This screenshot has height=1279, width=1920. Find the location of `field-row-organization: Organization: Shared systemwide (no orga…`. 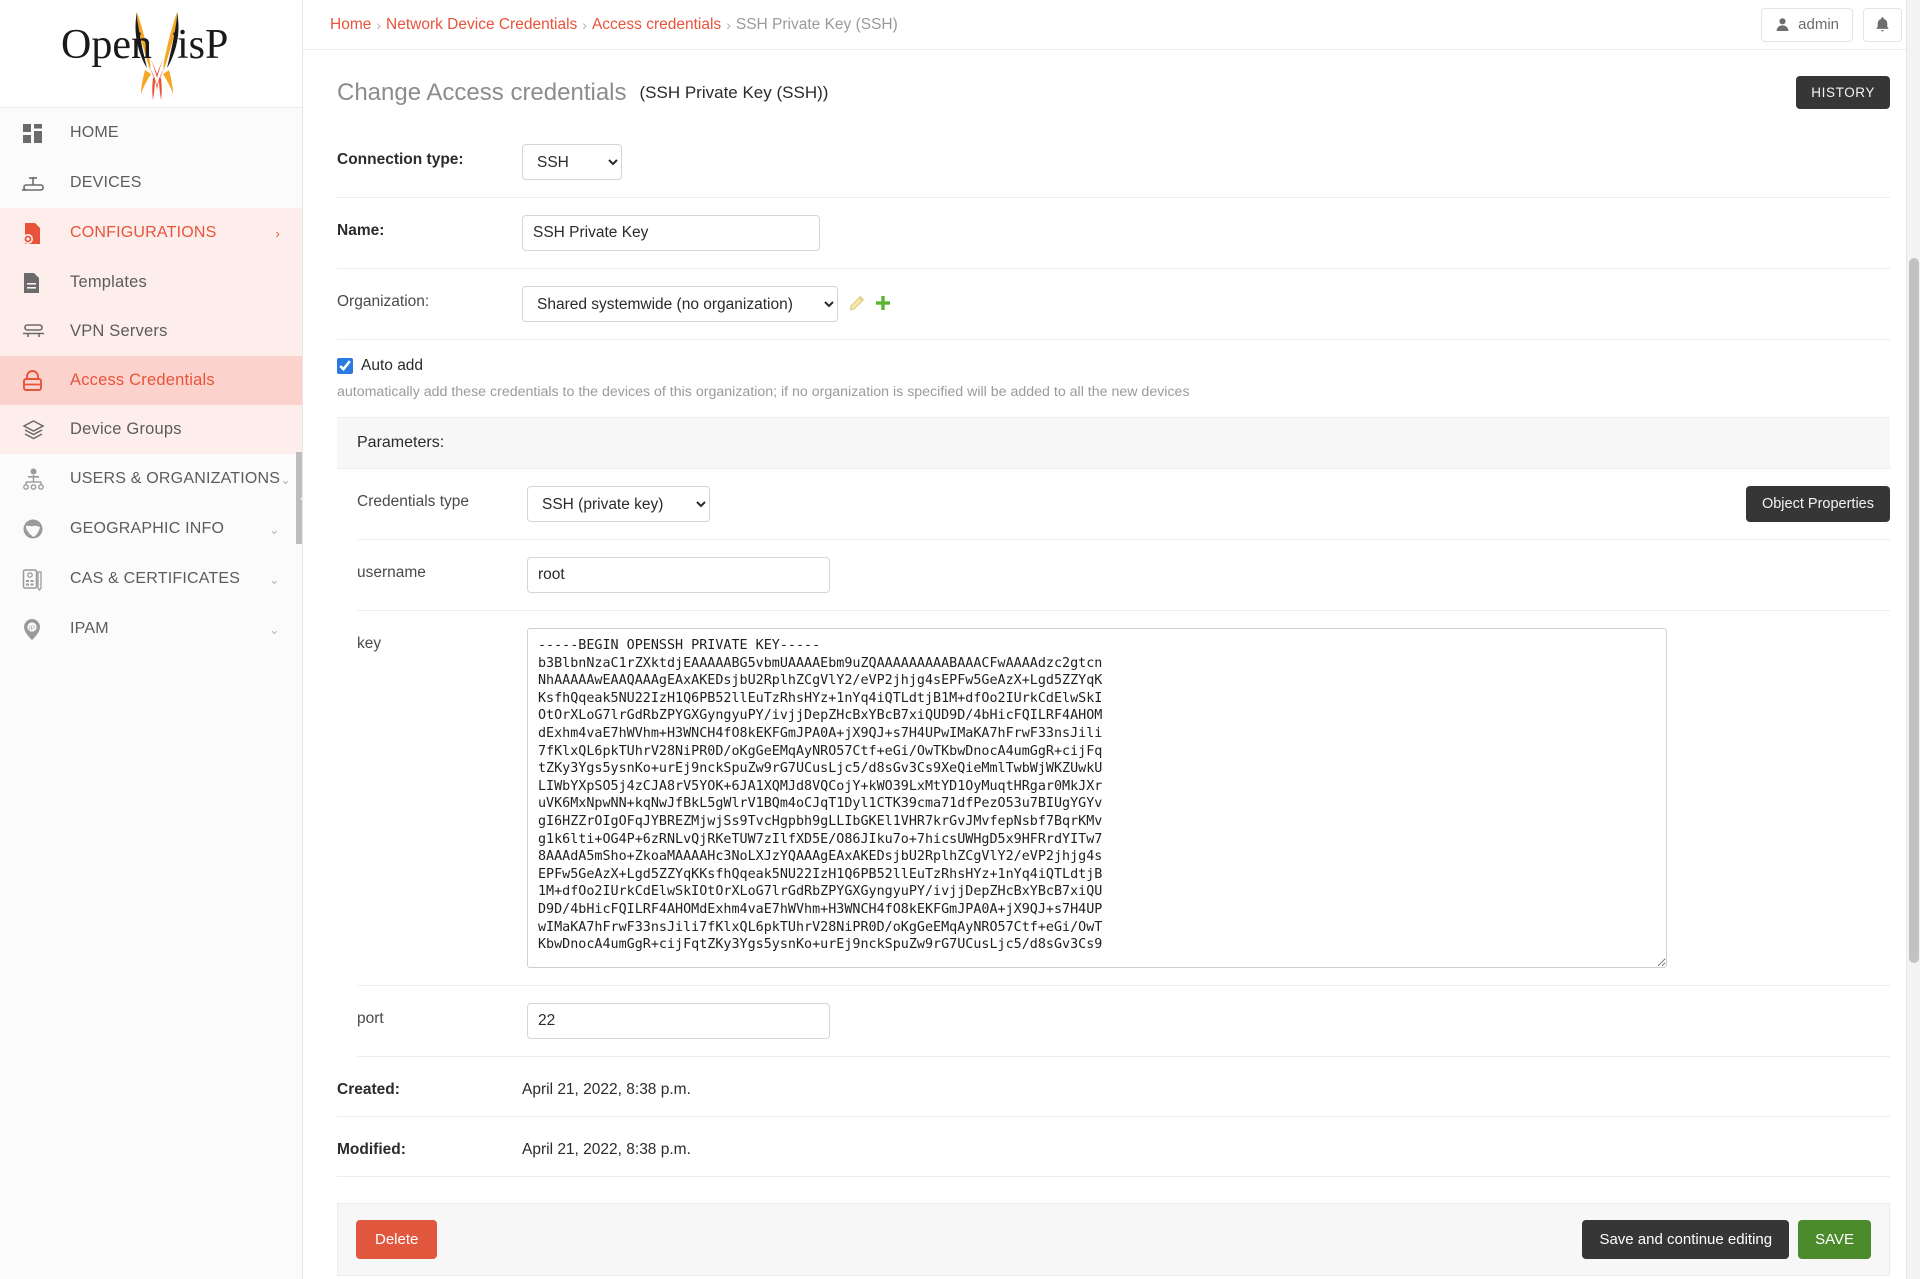

field-row-organization: Organization: Shared systemwide (no orga… is located at coordinates (1113, 304).